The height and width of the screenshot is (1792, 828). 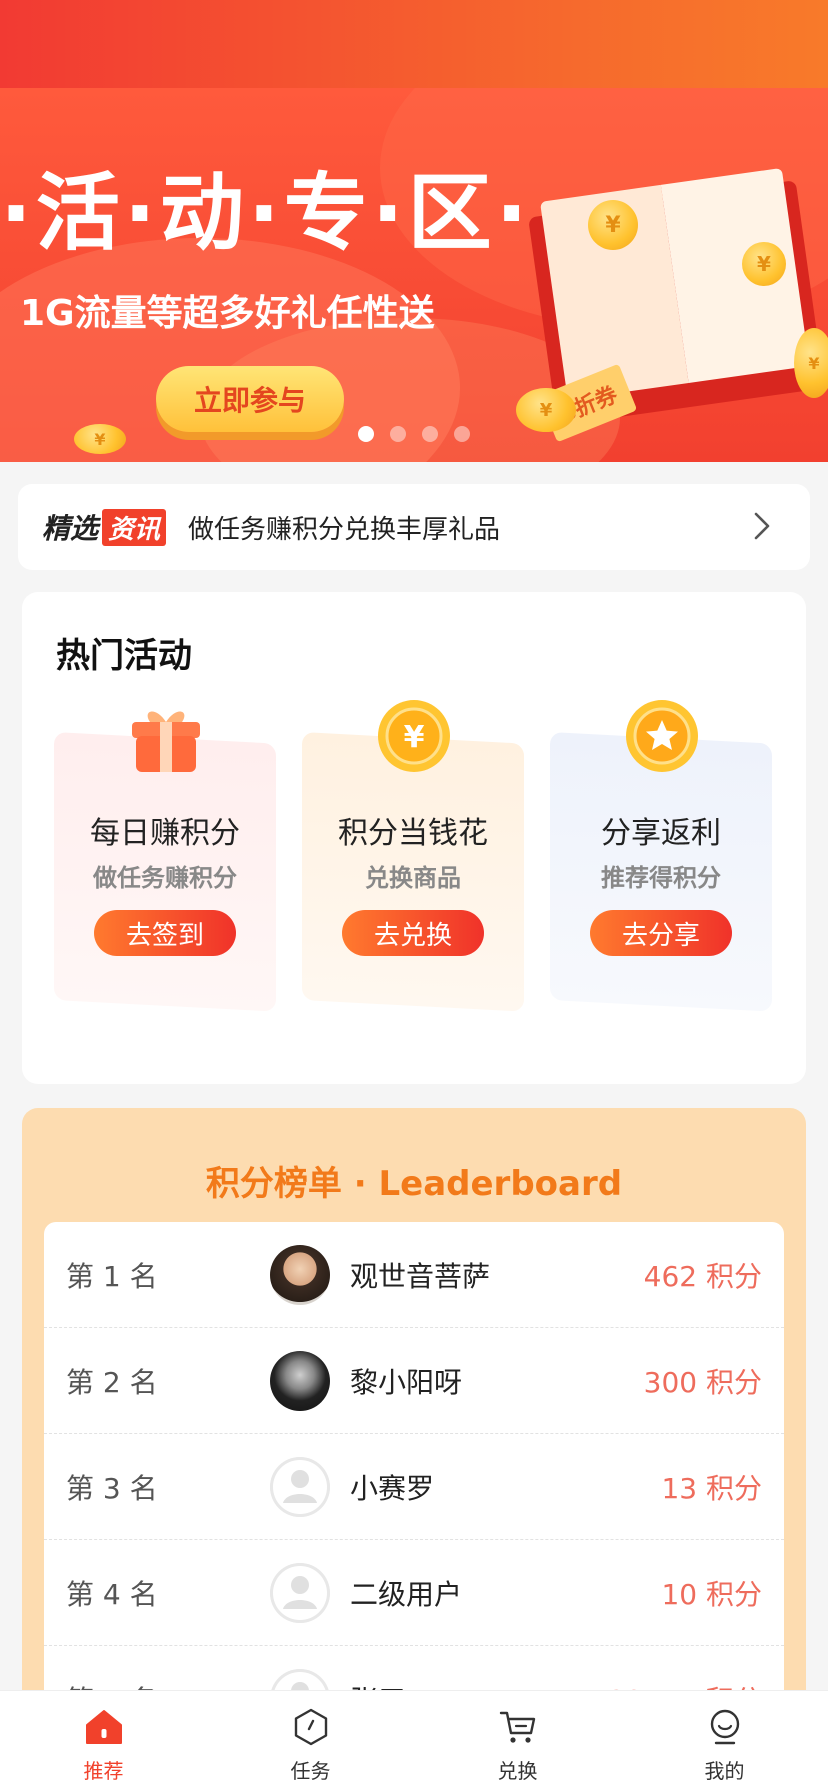 I want to click on chevron-right-icon, so click(x=762, y=526).